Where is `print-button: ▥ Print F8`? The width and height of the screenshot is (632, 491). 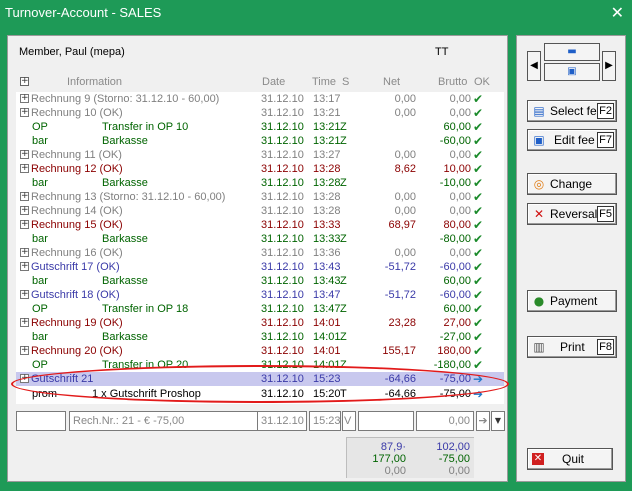
print-button: ▥ Print F8 is located at coordinates (572, 347).